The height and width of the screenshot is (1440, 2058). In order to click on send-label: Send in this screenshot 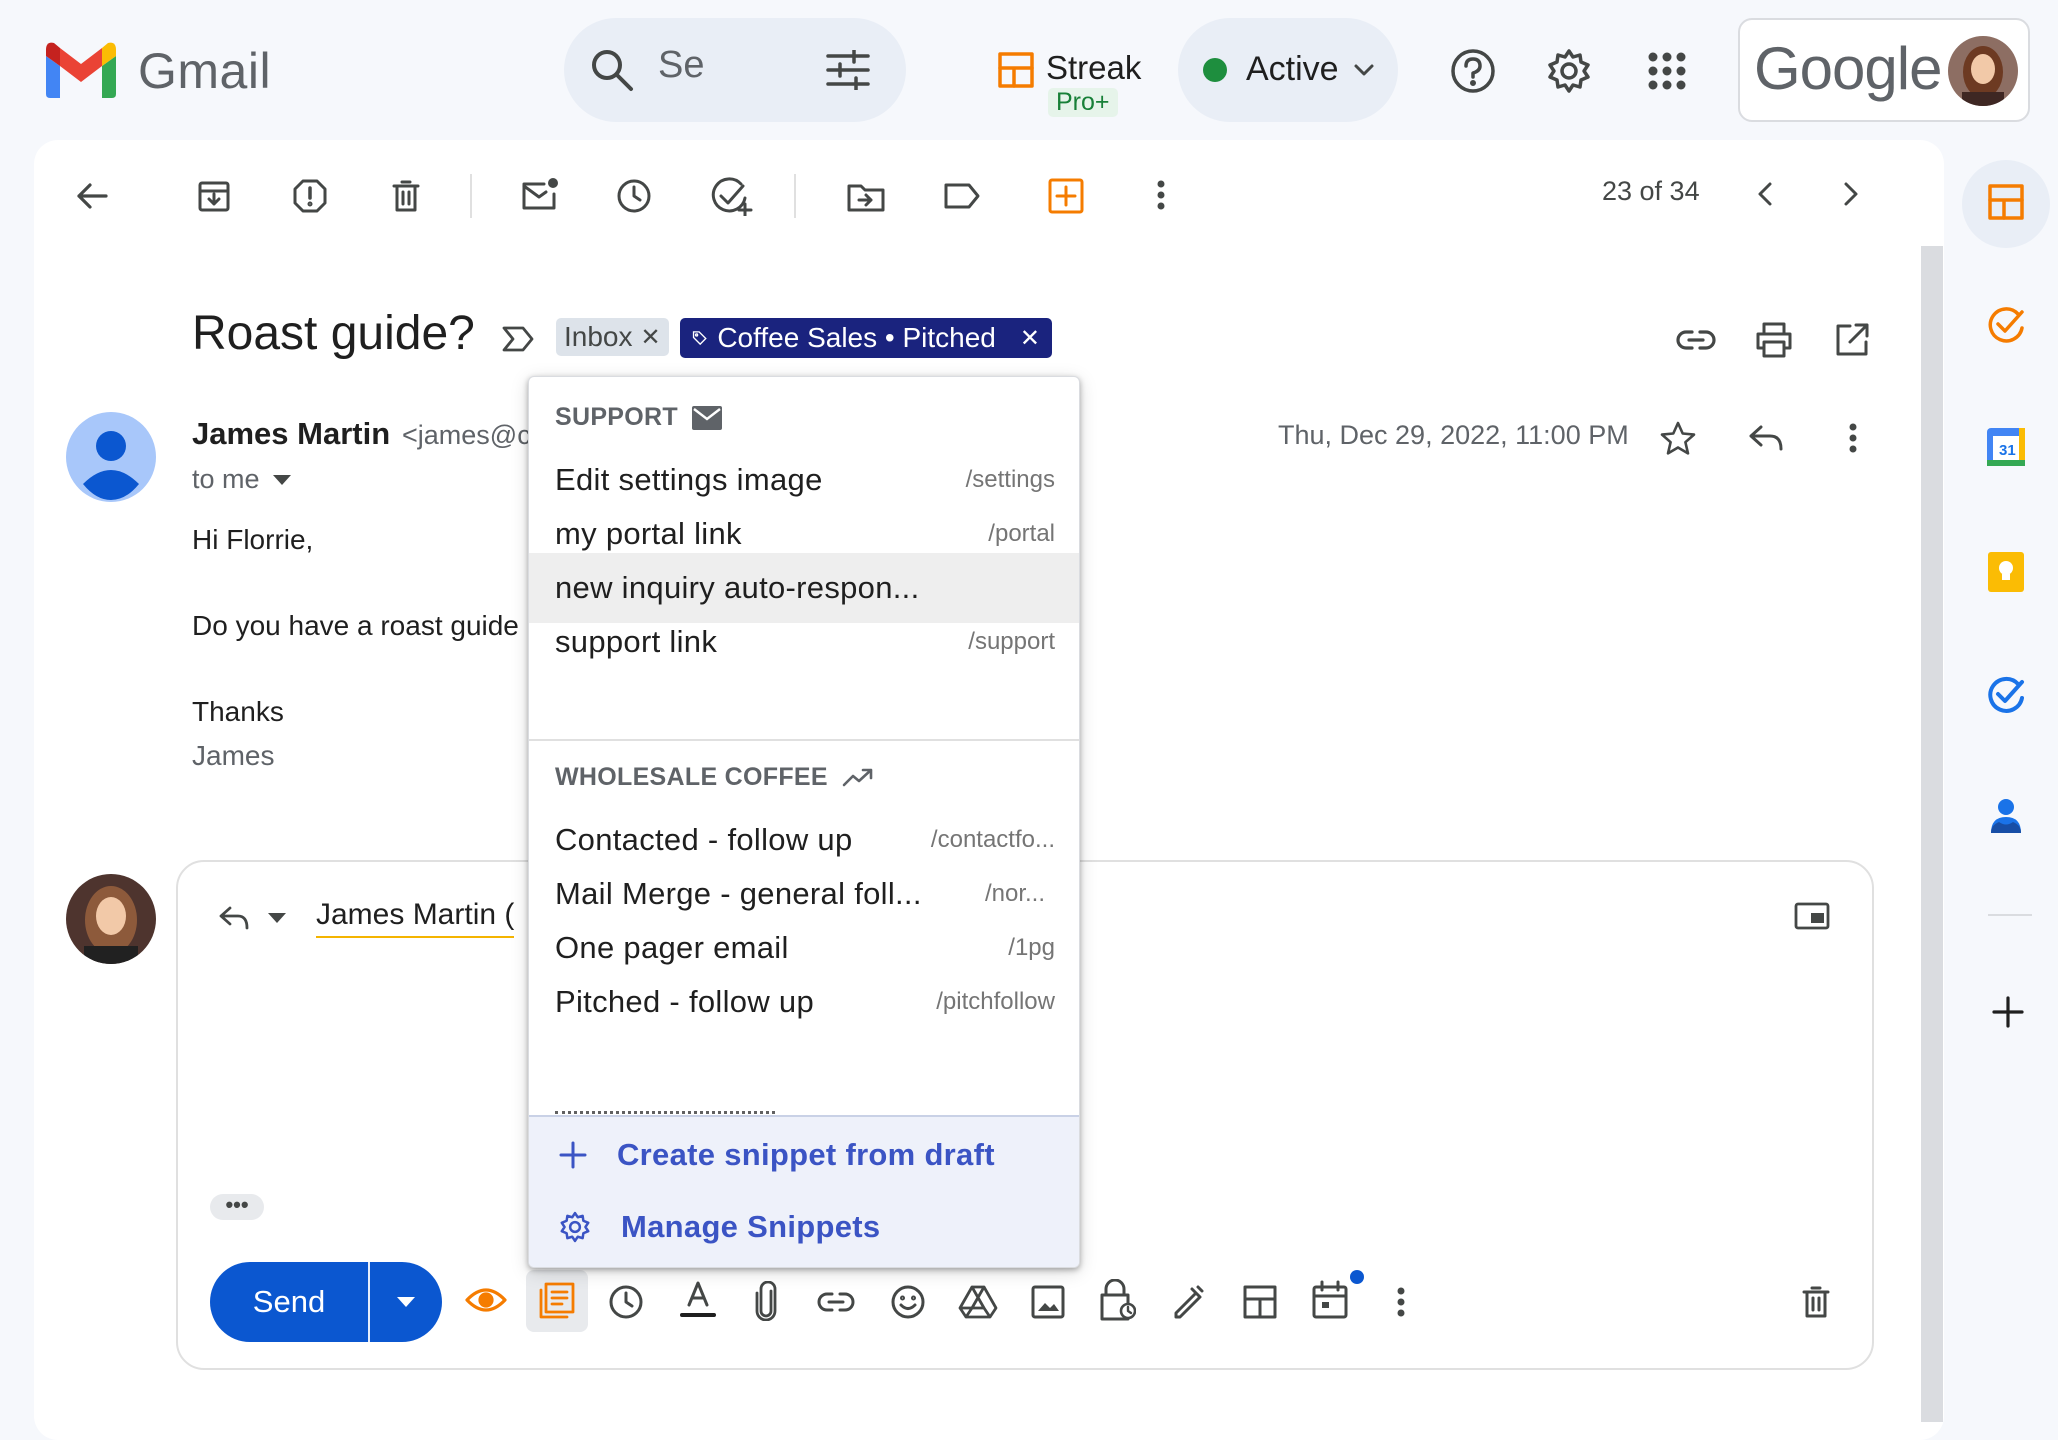, I will do `click(289, 1302)`.